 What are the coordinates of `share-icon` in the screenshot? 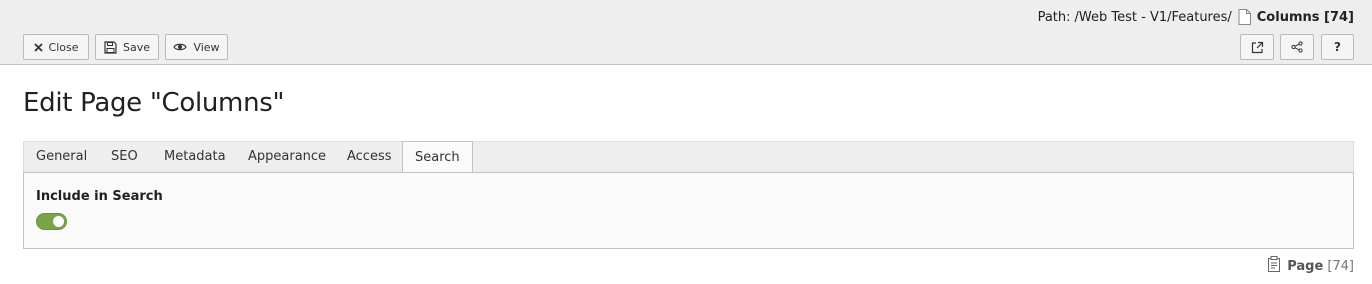 It's located at (1297, 47).